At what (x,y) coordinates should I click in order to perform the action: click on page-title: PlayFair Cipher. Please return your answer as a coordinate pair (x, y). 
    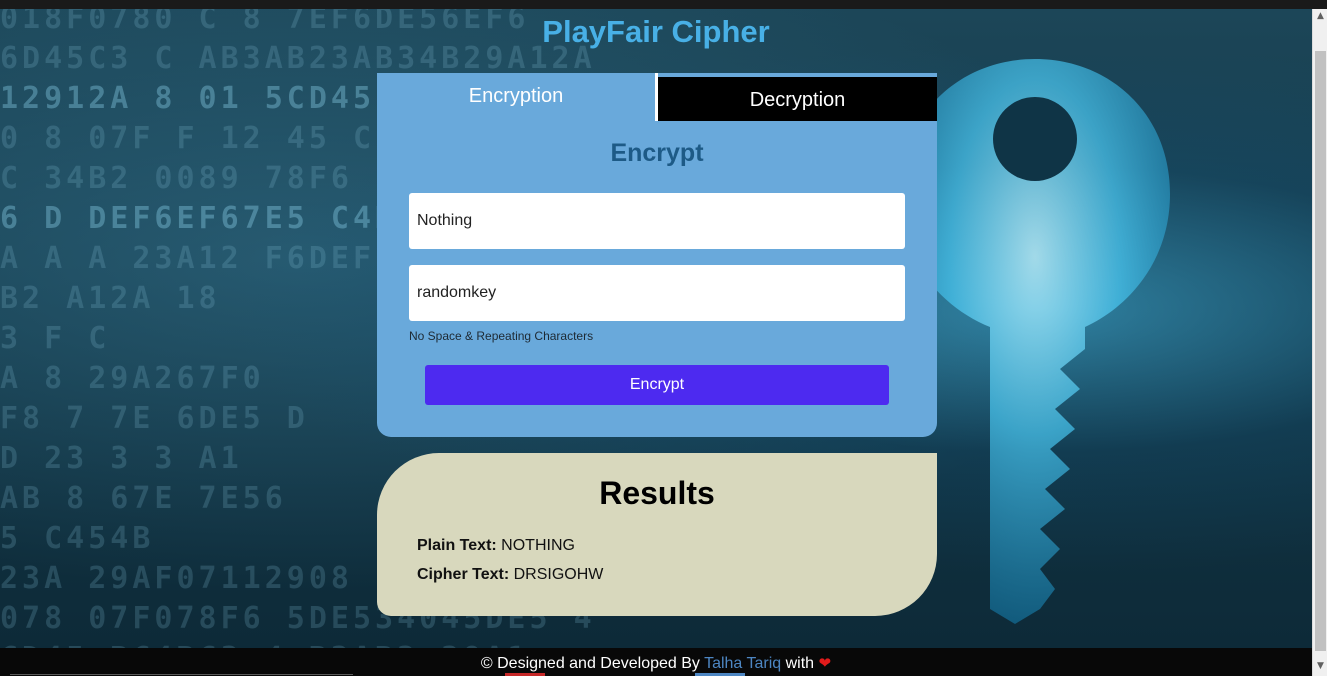
    Looking at the image, I should click on (656, 31).